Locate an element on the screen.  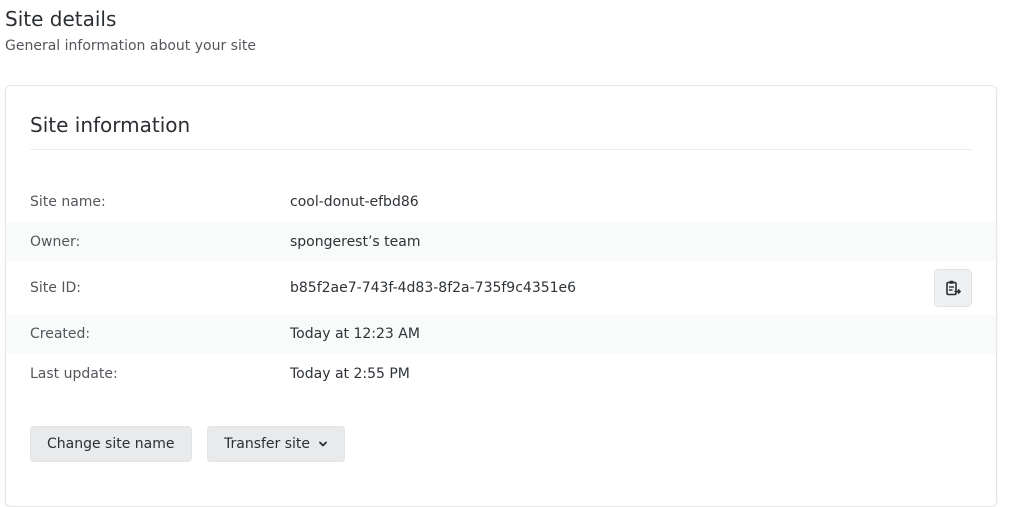
row-site-name: Site name: cool-donut-efbd86 is located at coordinates (501, 202).